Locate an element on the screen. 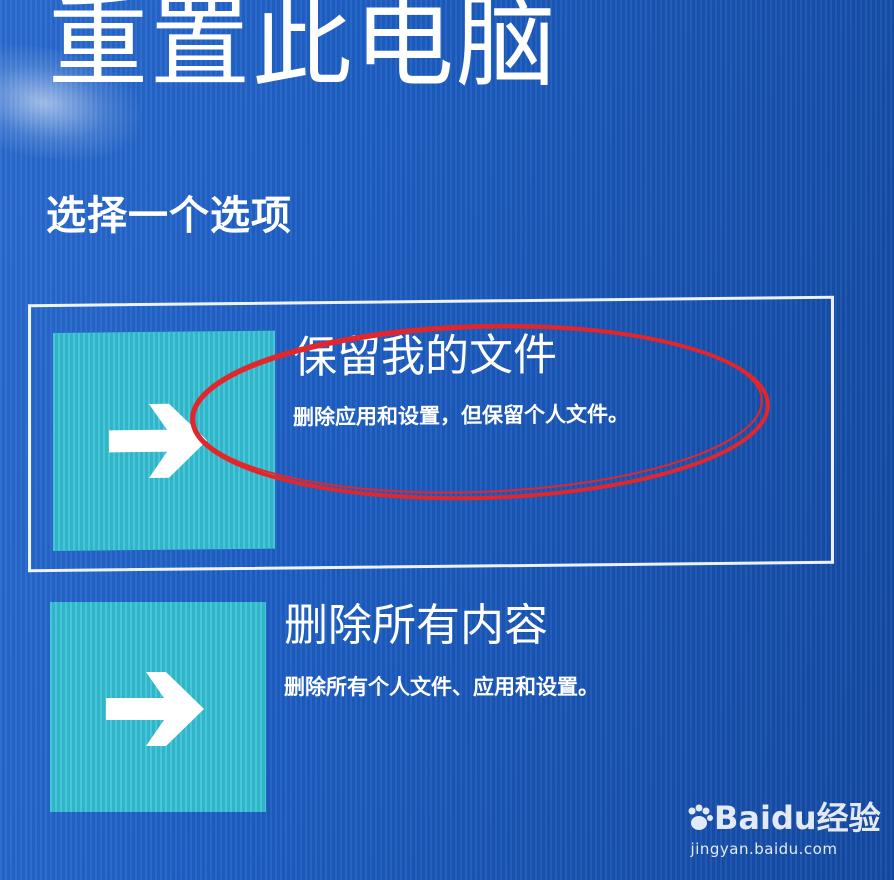 The height and width of the screenshot is (880, 894). page-title: 重置此电脑 is located at coordinates (303, 50).